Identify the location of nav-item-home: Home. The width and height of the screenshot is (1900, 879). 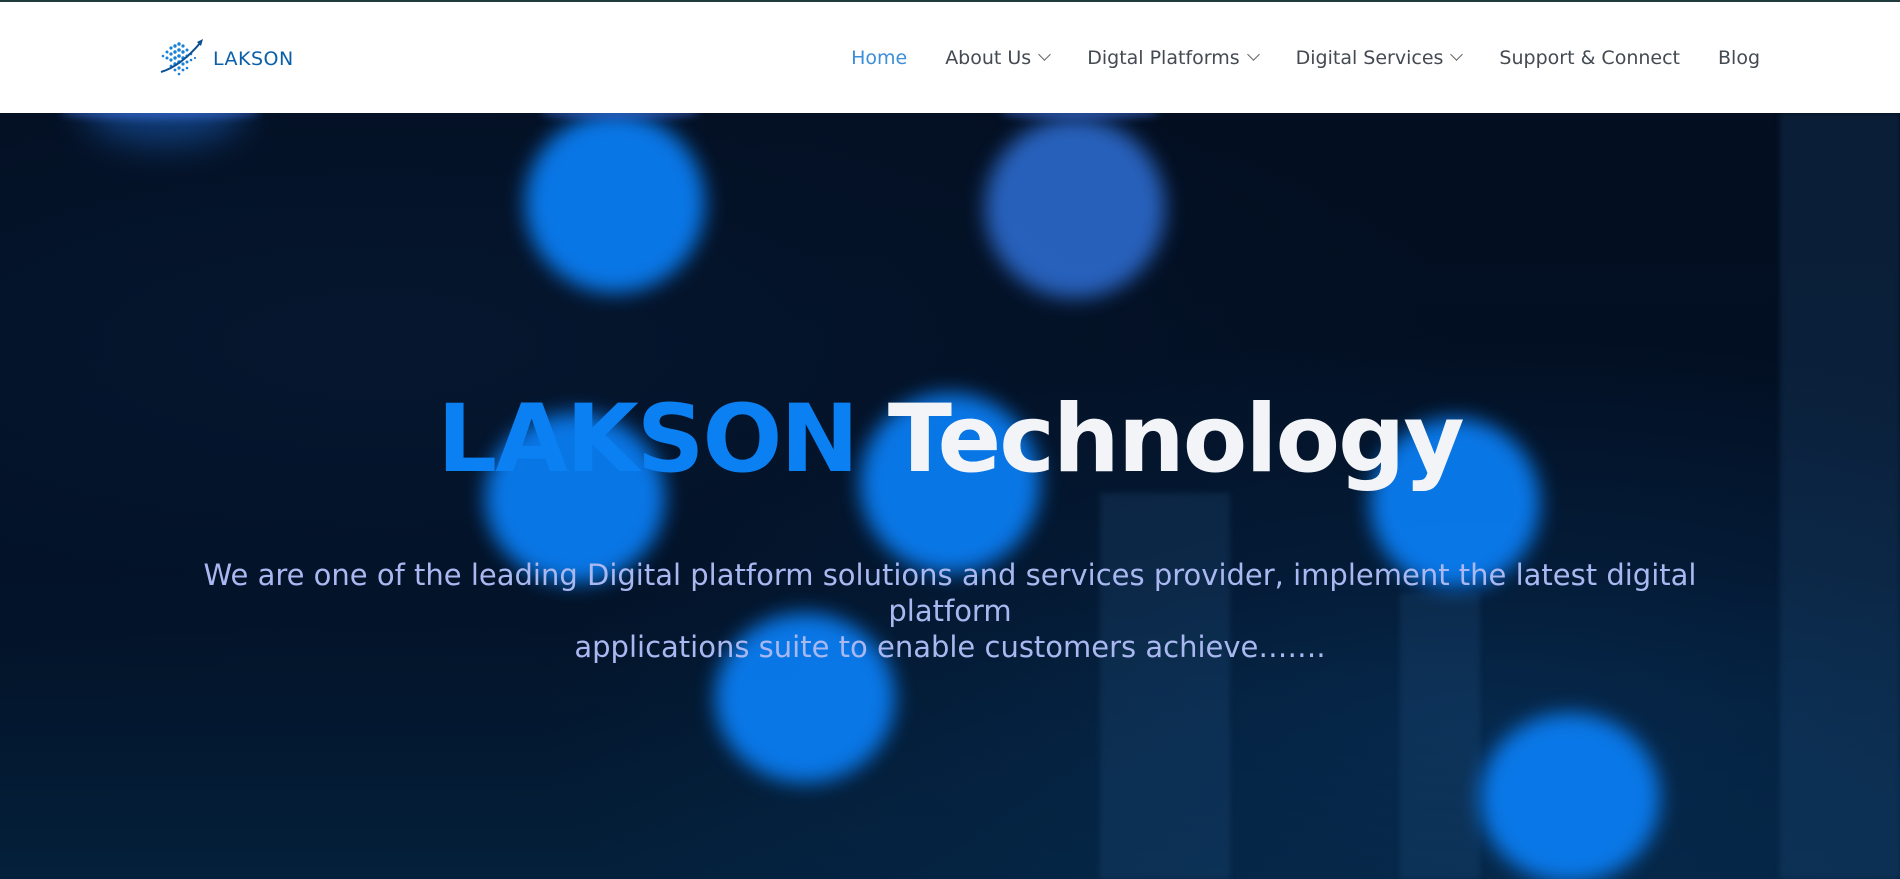
(879, 58).